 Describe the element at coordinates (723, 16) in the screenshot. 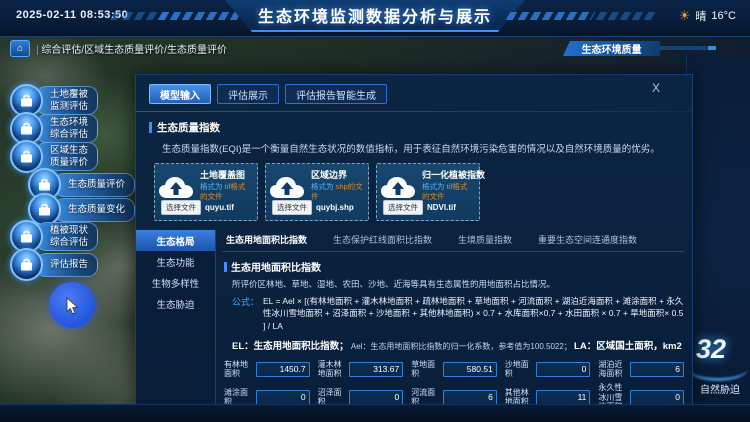

I see `weather-temperature: 16°C` at that location.